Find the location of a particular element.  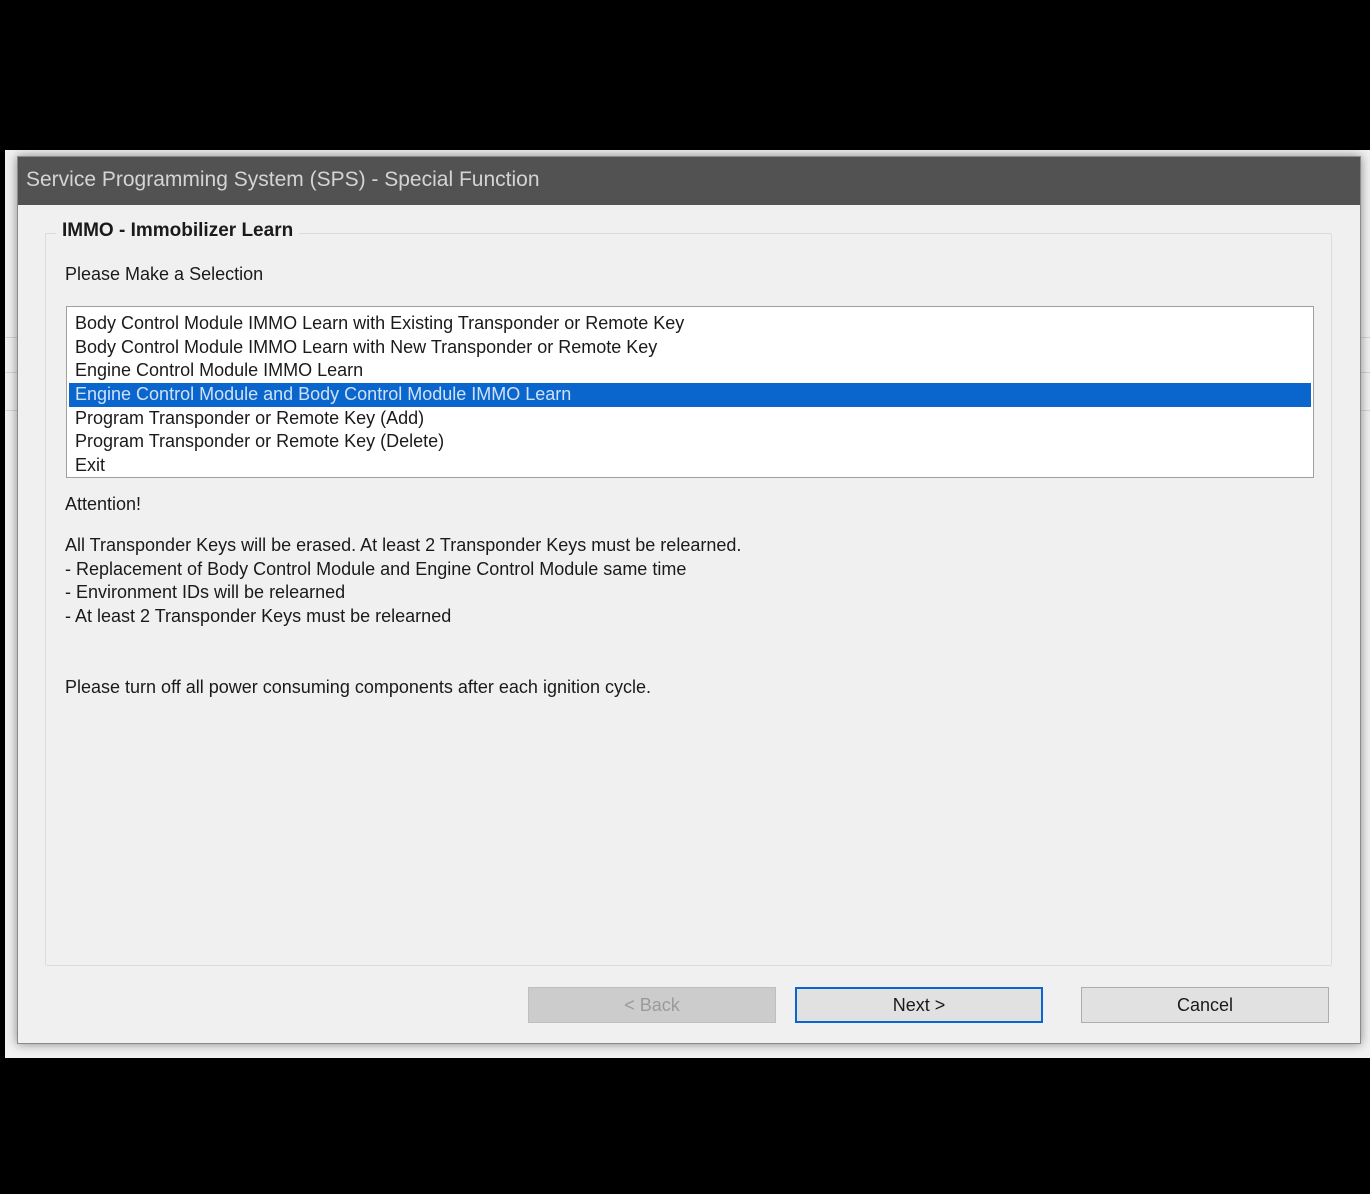

attention-heading: Attention! is located at coordinates (103, 504).